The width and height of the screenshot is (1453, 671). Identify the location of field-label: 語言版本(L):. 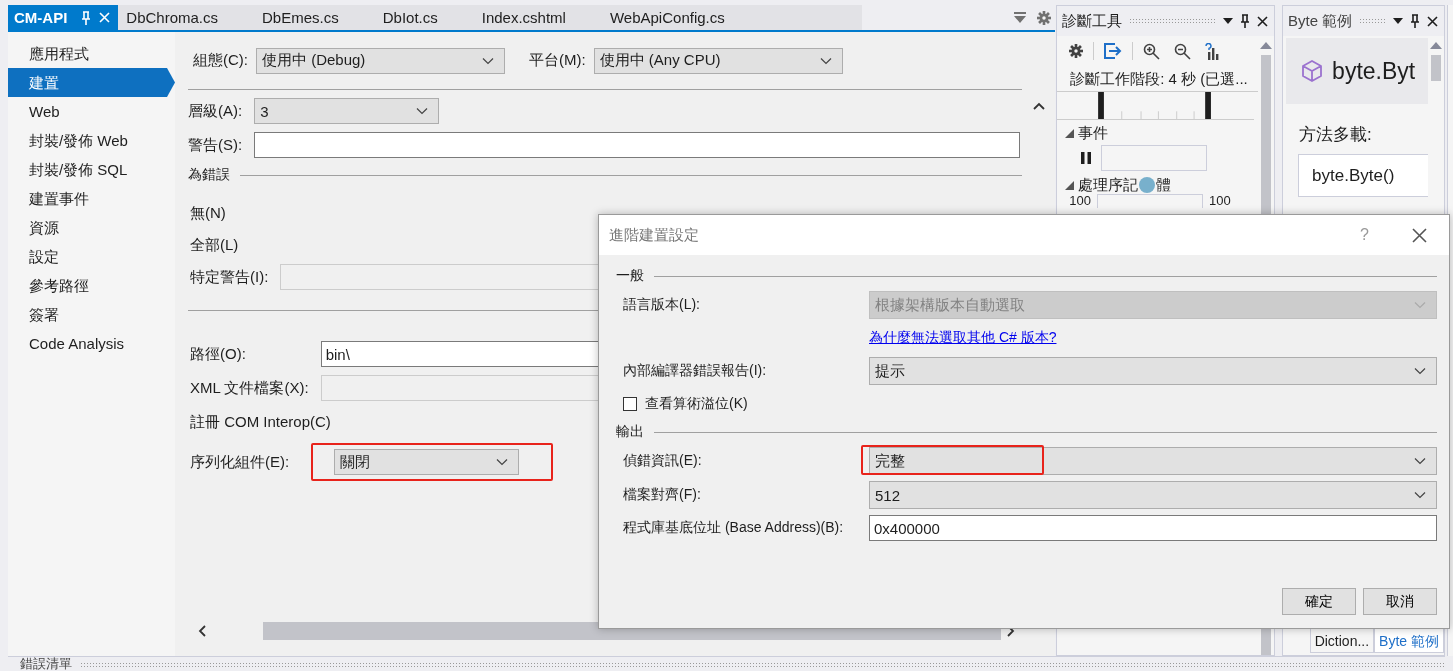
(662, 304).